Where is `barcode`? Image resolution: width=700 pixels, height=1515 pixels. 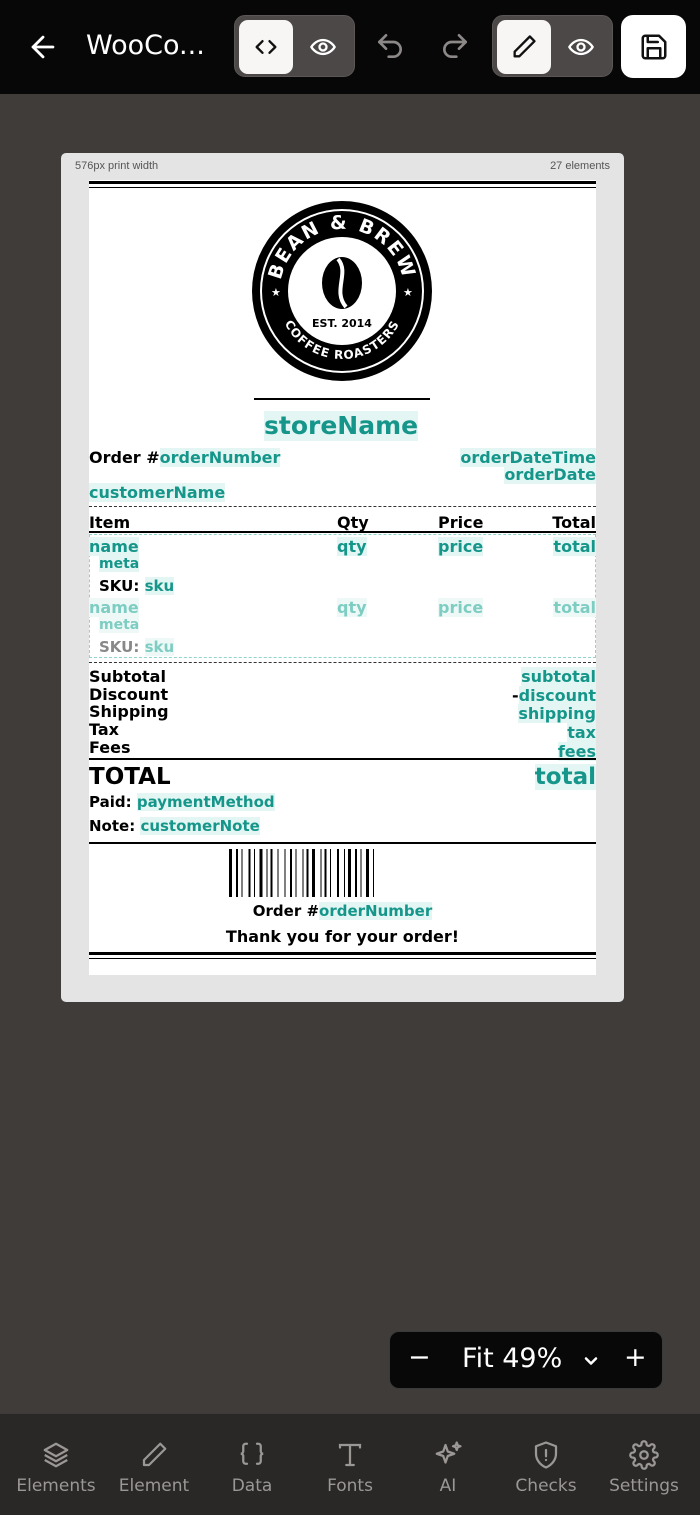
barcode is located at coordinates (342, 873).